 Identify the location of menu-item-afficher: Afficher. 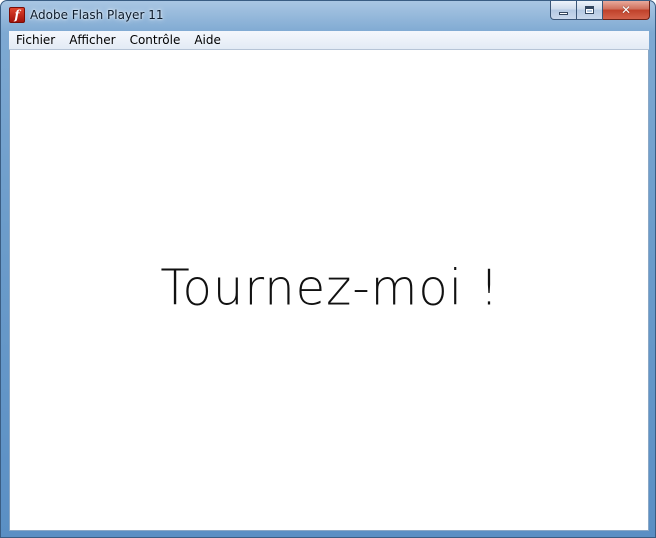
(92, 40).